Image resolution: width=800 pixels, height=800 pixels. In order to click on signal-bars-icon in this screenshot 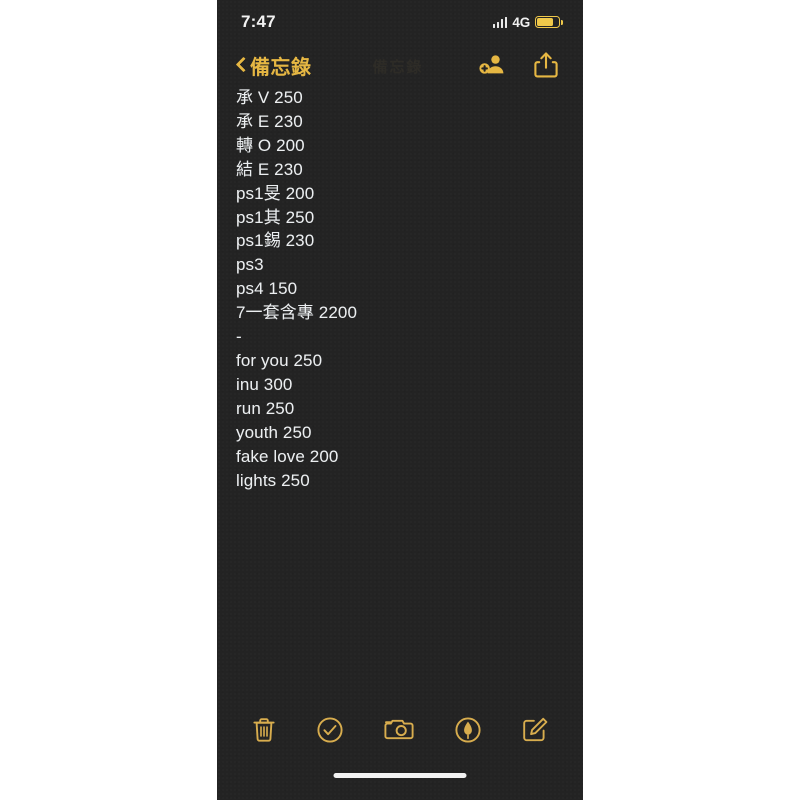, I will do `click(500, 22)`.